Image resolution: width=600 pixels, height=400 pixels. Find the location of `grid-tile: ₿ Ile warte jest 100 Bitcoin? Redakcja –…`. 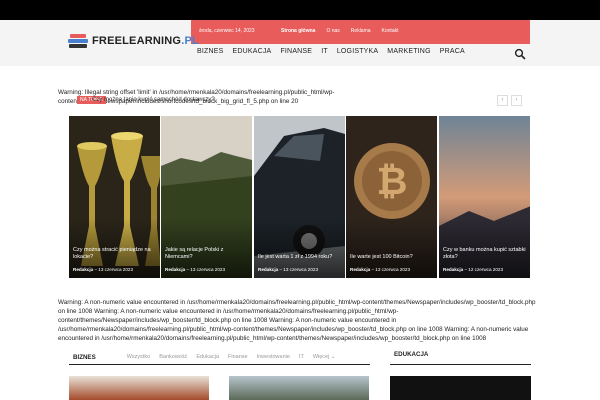

grid-tile: ₿ Ile warte jest 100 Bitcoin? Redakcja –… is located at coordinates (391, 197).